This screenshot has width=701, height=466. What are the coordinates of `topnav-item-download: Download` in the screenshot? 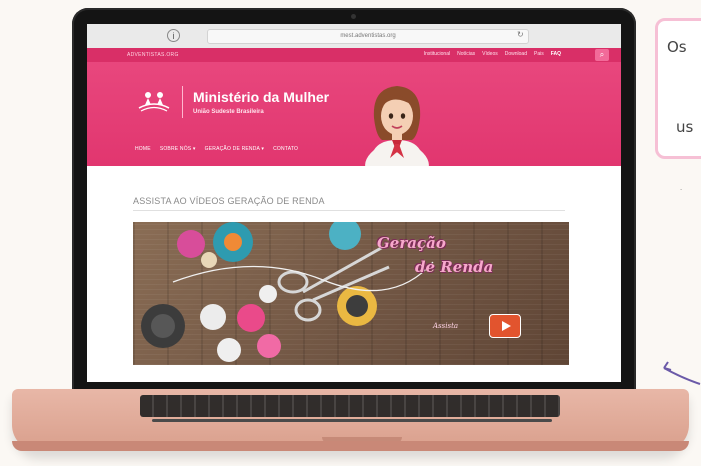 It's located at (516, 54).